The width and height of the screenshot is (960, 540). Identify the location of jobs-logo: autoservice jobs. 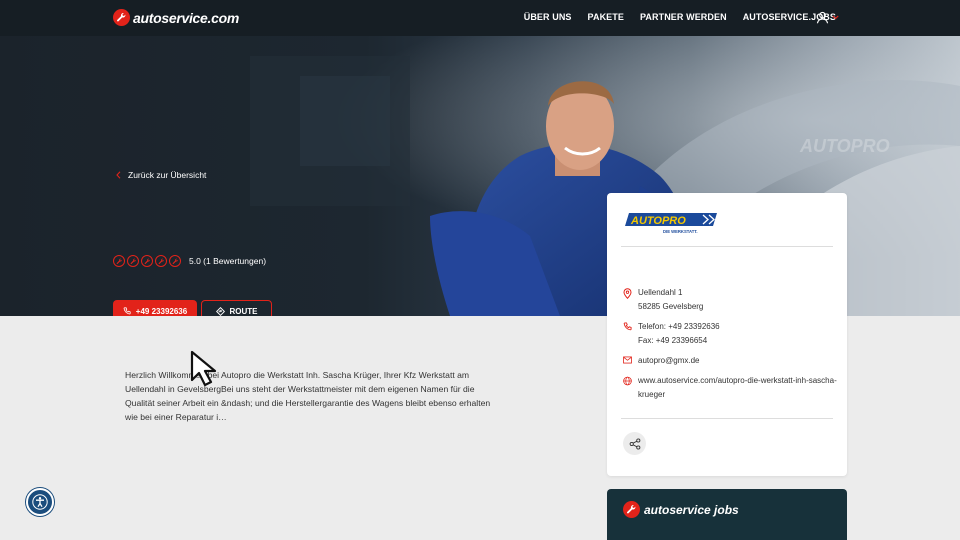
(681, 509).